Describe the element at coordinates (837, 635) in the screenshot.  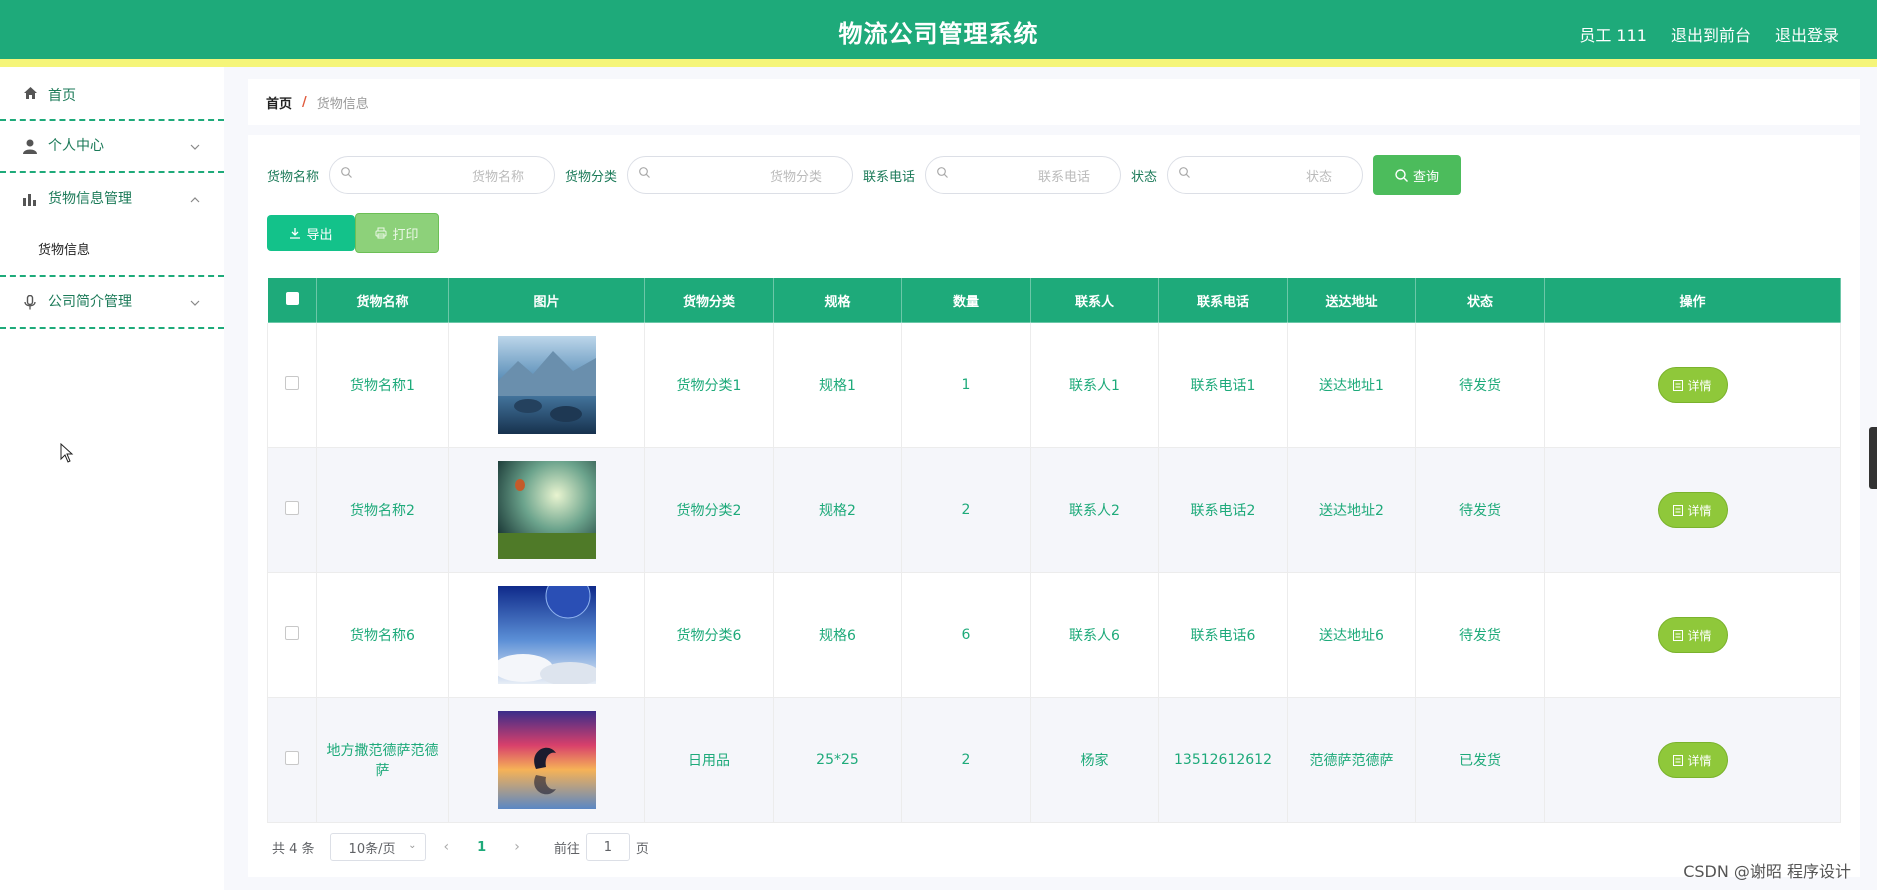
I see `cell-spec: 规格6` at that location.